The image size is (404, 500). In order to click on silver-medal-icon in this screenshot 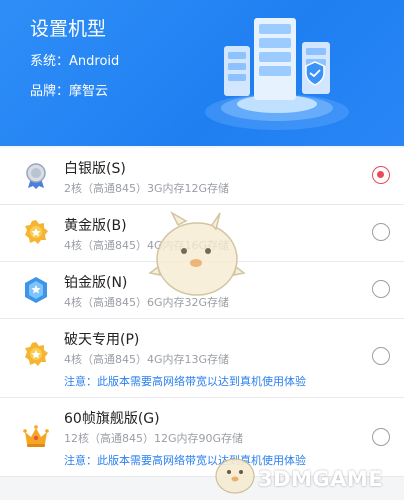, I will do `click(36, 176)`.